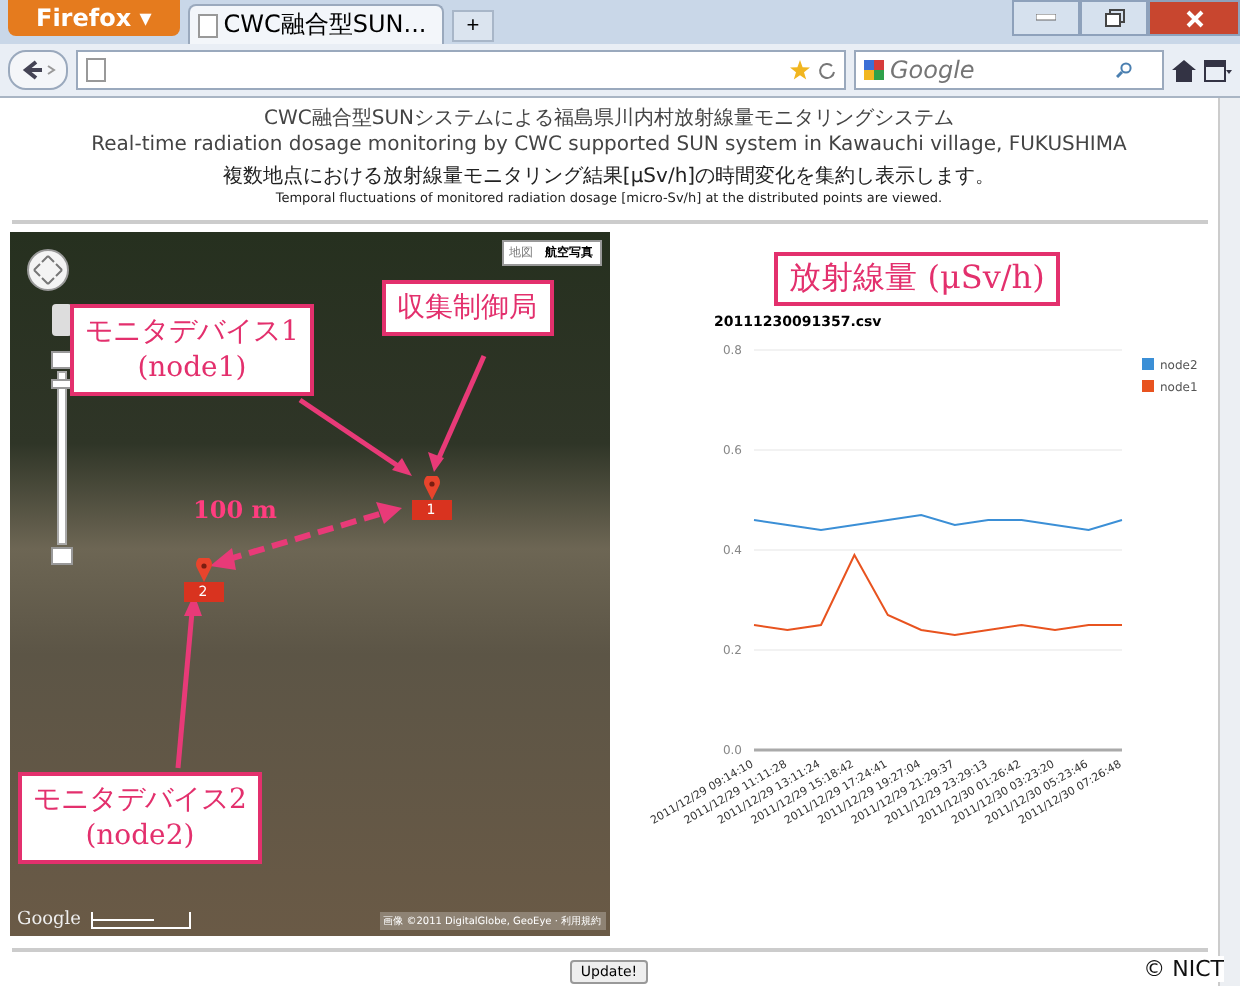 Image resolution: width=1240 pixels, height=986 pixels. What do you see at coordinates (140, 836) in the screenshot?
I see `callout-text: (node2)` at bounding box center [140, 836].